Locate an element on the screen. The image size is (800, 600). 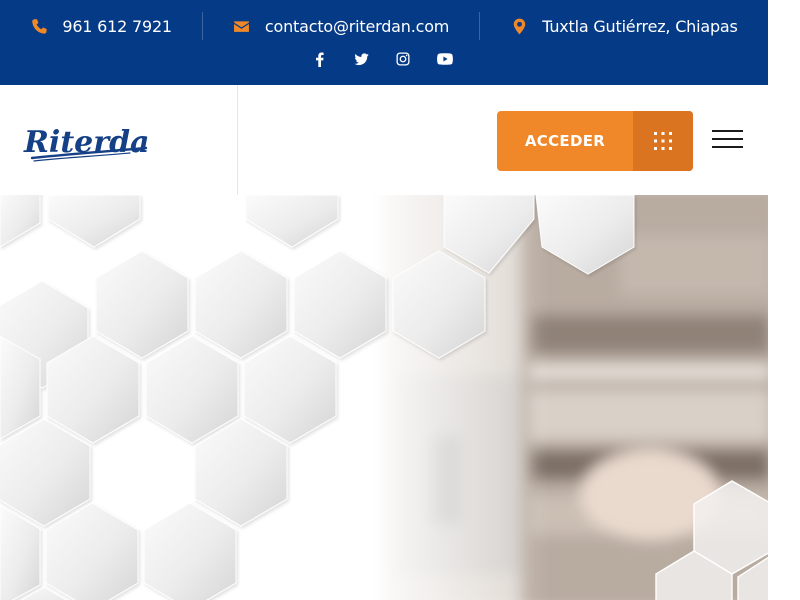
contact-email: contacto@riterdan.com is located at coordinates (340, 26).